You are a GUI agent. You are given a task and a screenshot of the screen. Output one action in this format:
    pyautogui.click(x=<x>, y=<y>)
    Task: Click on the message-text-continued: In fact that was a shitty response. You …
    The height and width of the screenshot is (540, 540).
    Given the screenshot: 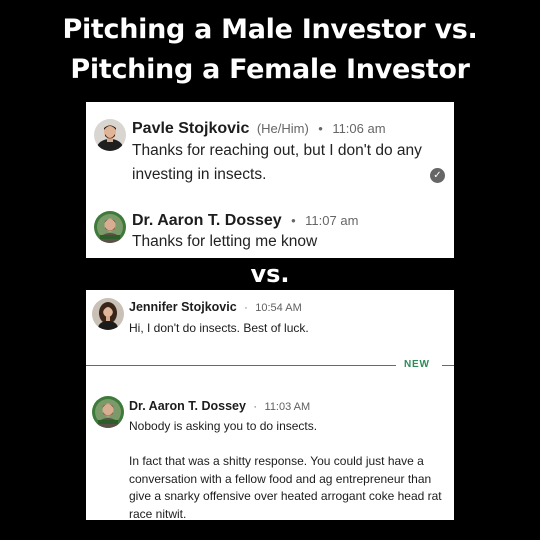 What is the action you would take?
    pyautogui.click(x=285, y=487)
    